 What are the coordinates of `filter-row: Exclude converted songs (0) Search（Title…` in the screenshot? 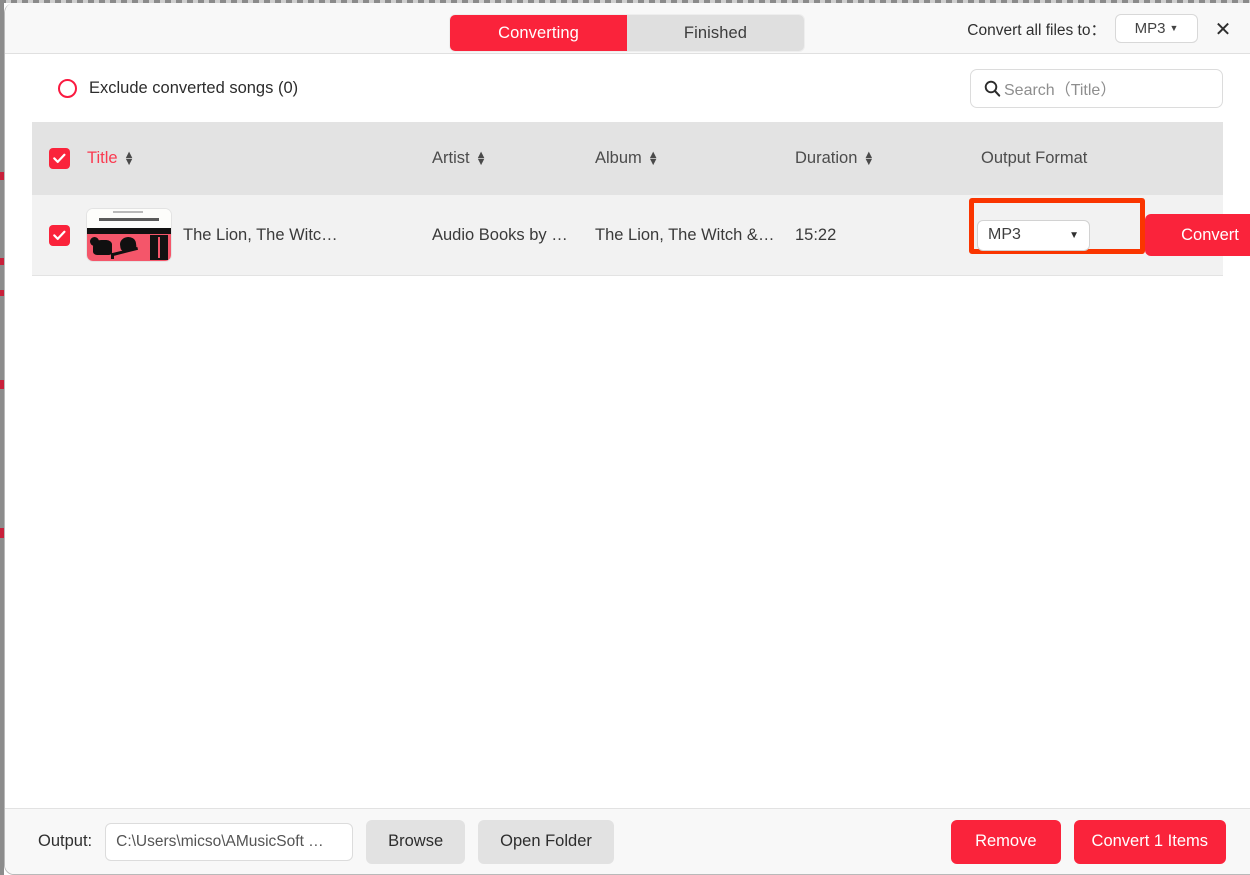 It's located at (627, 88).